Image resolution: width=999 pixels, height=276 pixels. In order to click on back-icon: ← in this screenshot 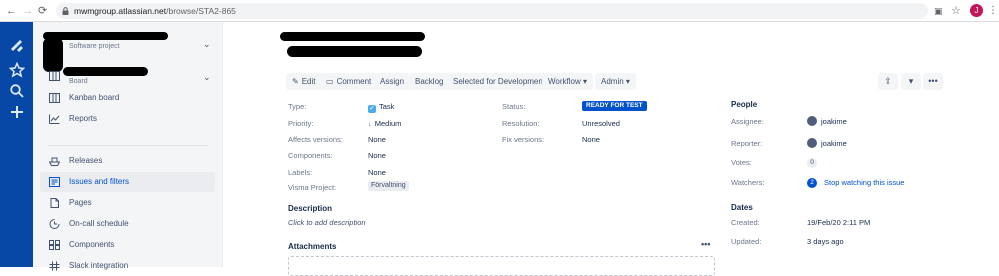, I will do `click(11, 11)`.